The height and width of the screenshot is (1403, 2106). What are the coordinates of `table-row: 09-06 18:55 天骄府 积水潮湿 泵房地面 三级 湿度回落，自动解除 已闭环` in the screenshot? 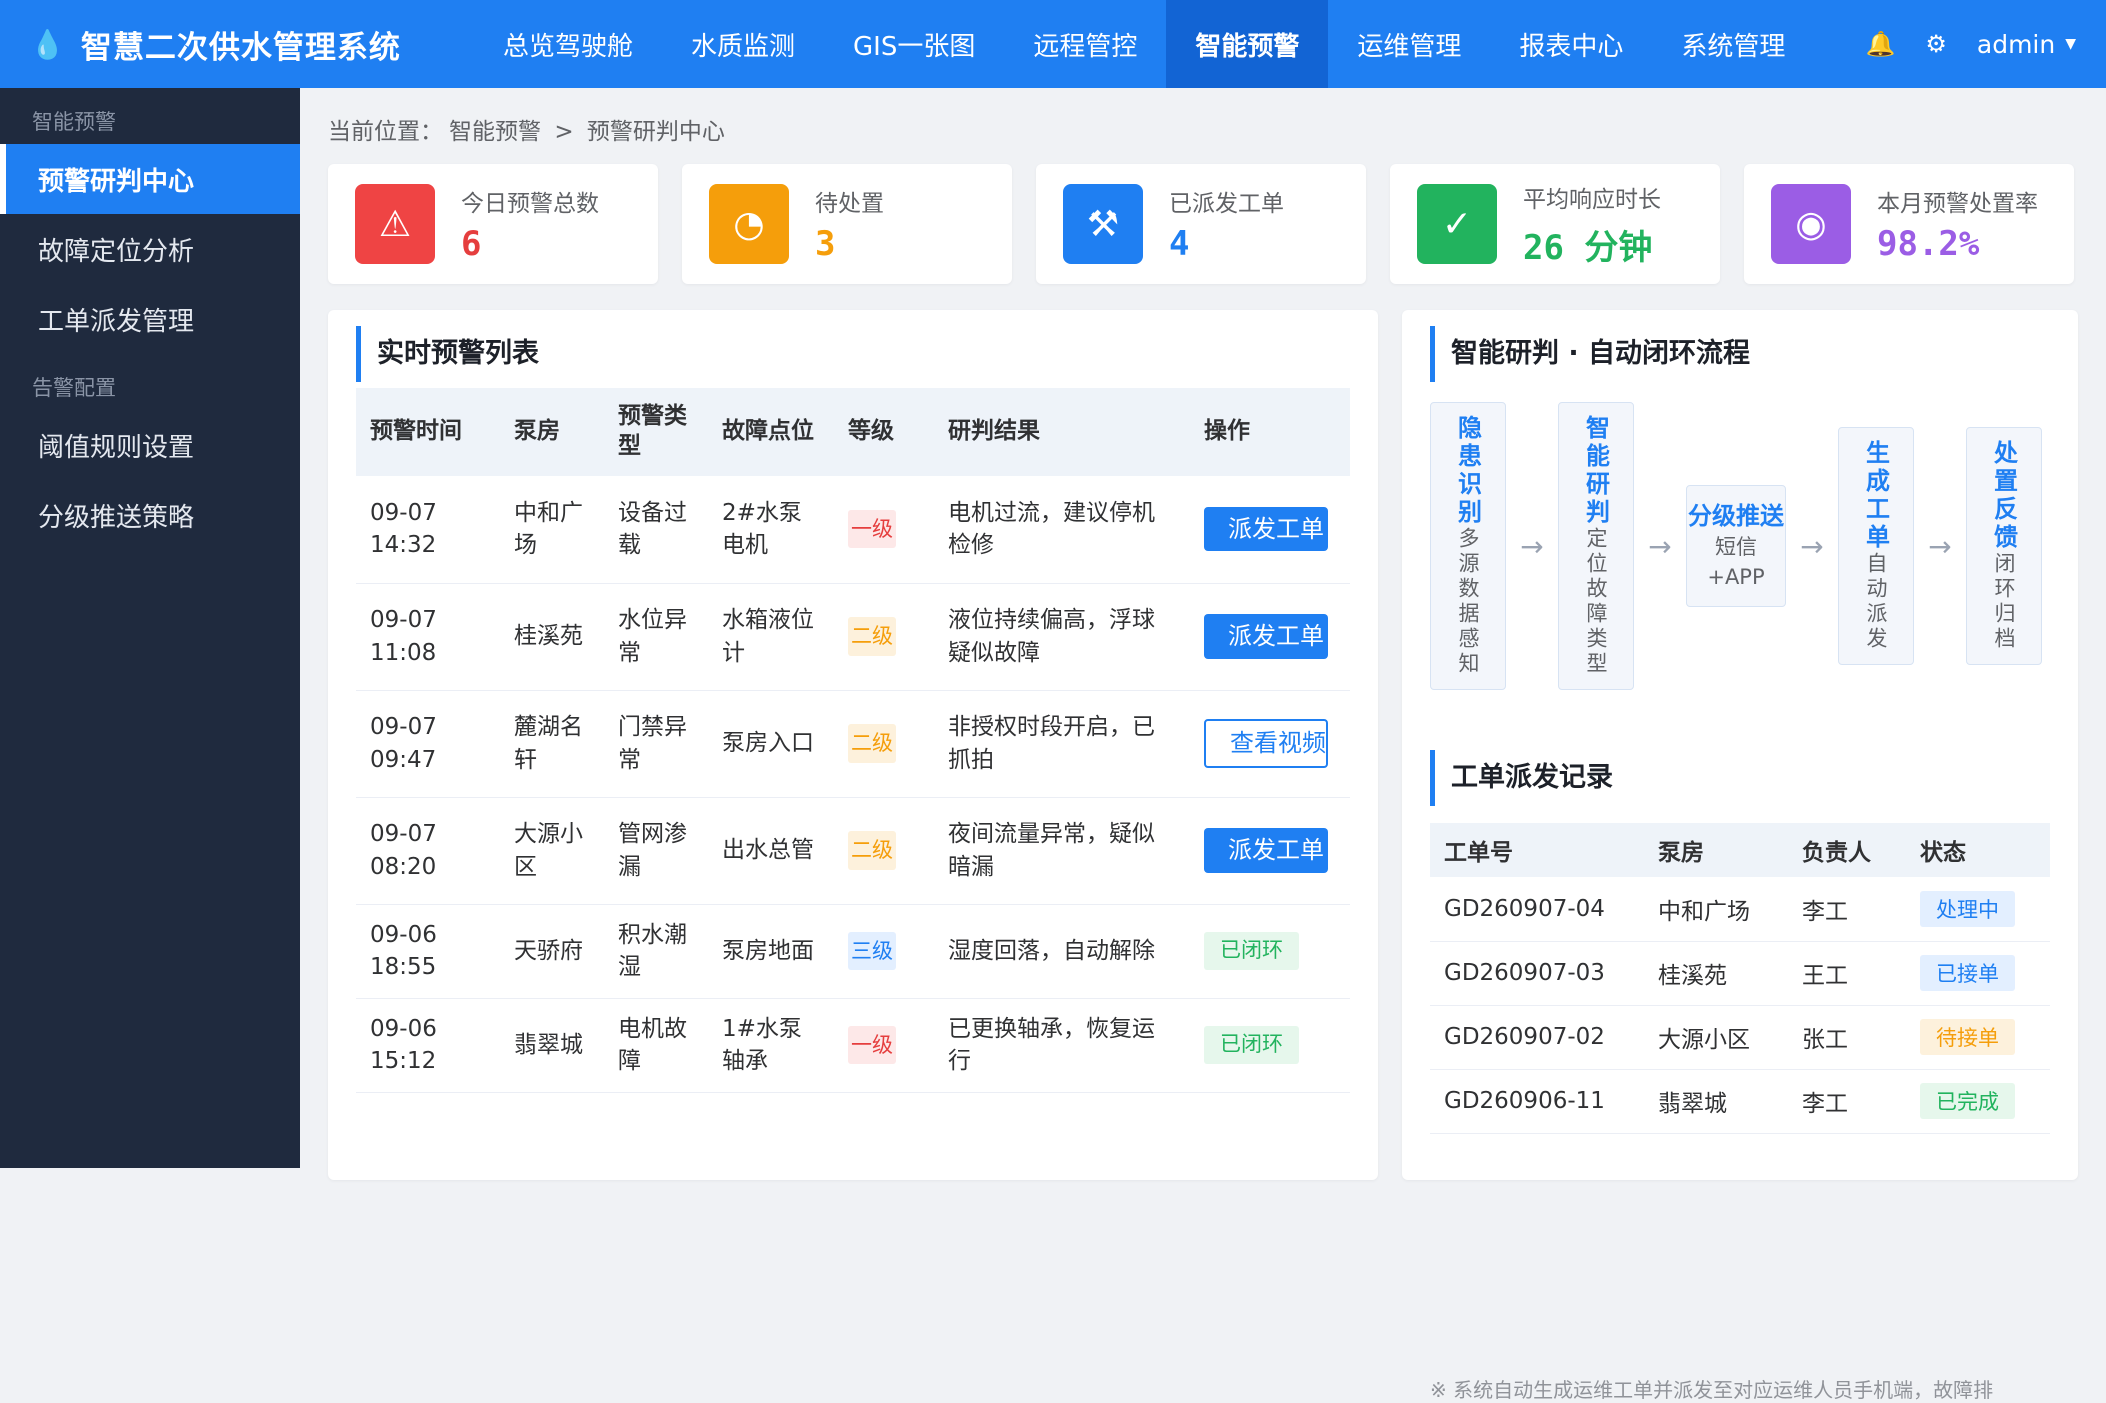 It's located at (853, 951).